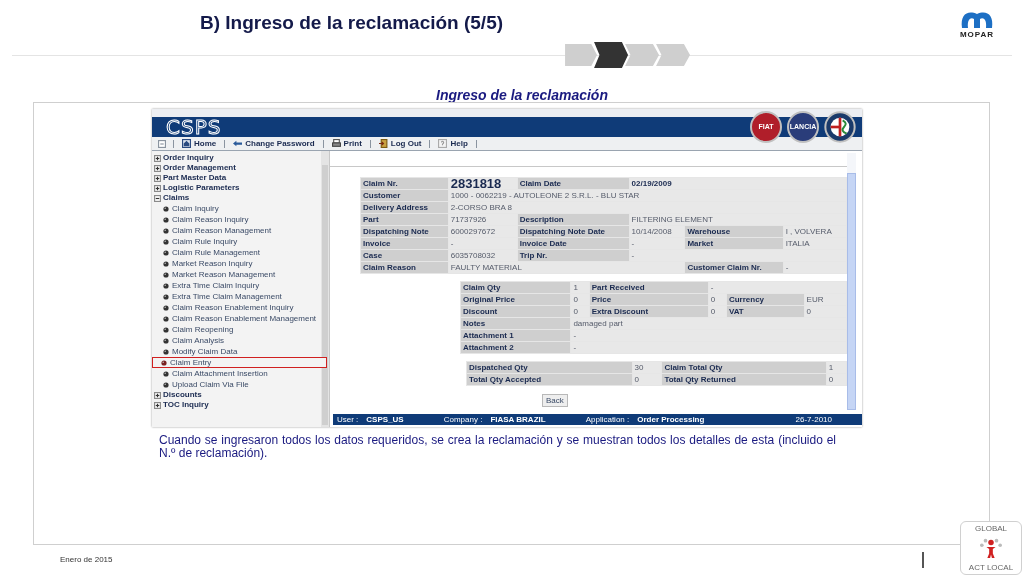  I want to click on field-label: Claim Nr., so click(404, 183).